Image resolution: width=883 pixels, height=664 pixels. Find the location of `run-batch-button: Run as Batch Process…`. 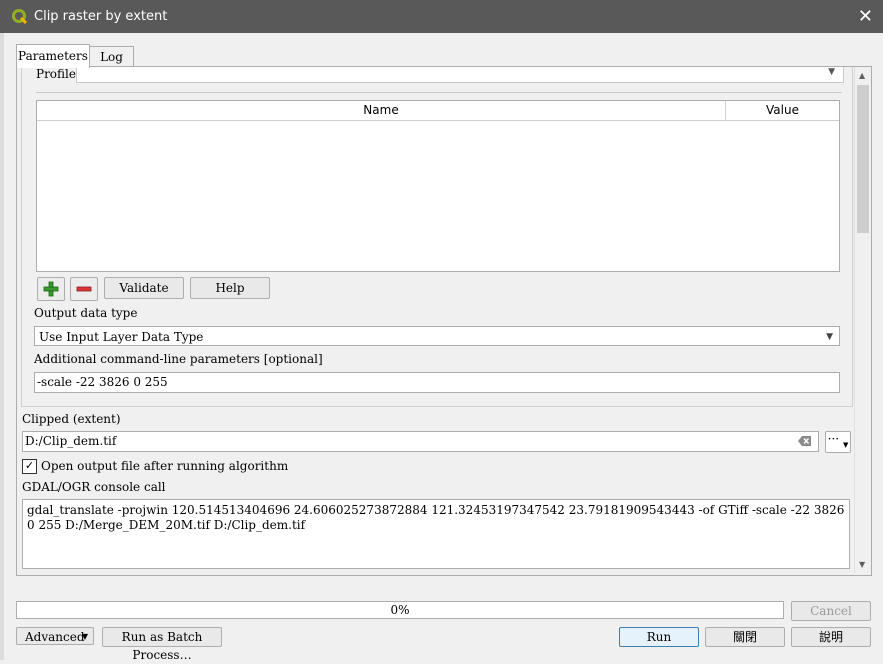

run-batch-button: Run as Batch Process… is located at coordinates (162, 644).